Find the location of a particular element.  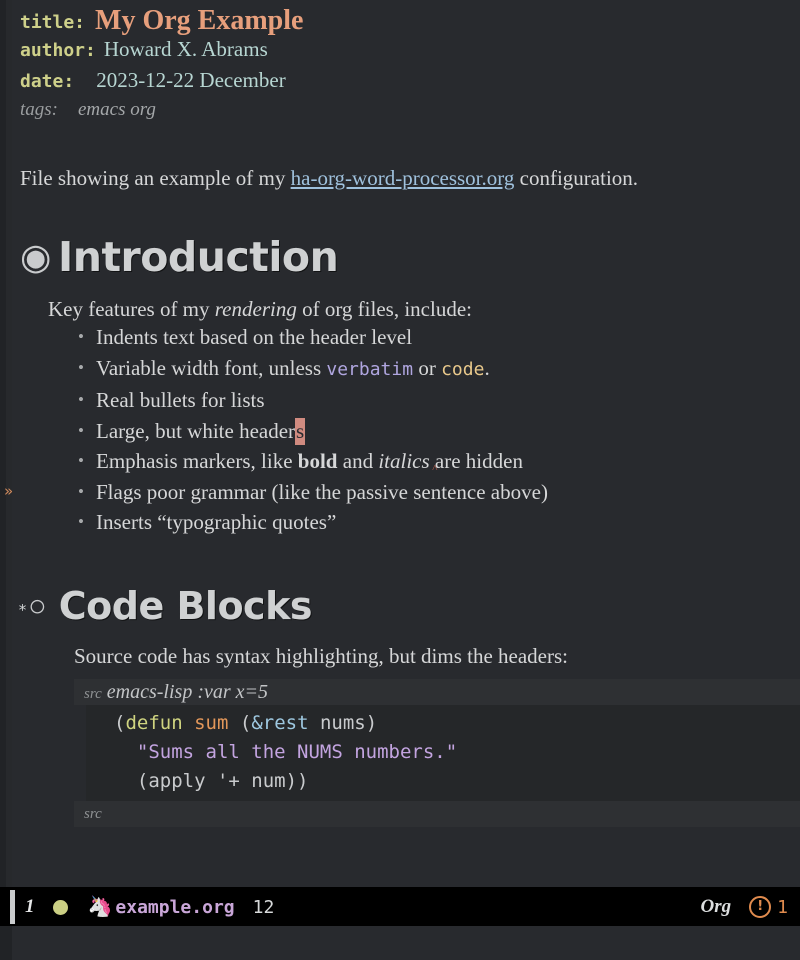

modeline-right: Org ! 1 is located at coordinates (744, 907).